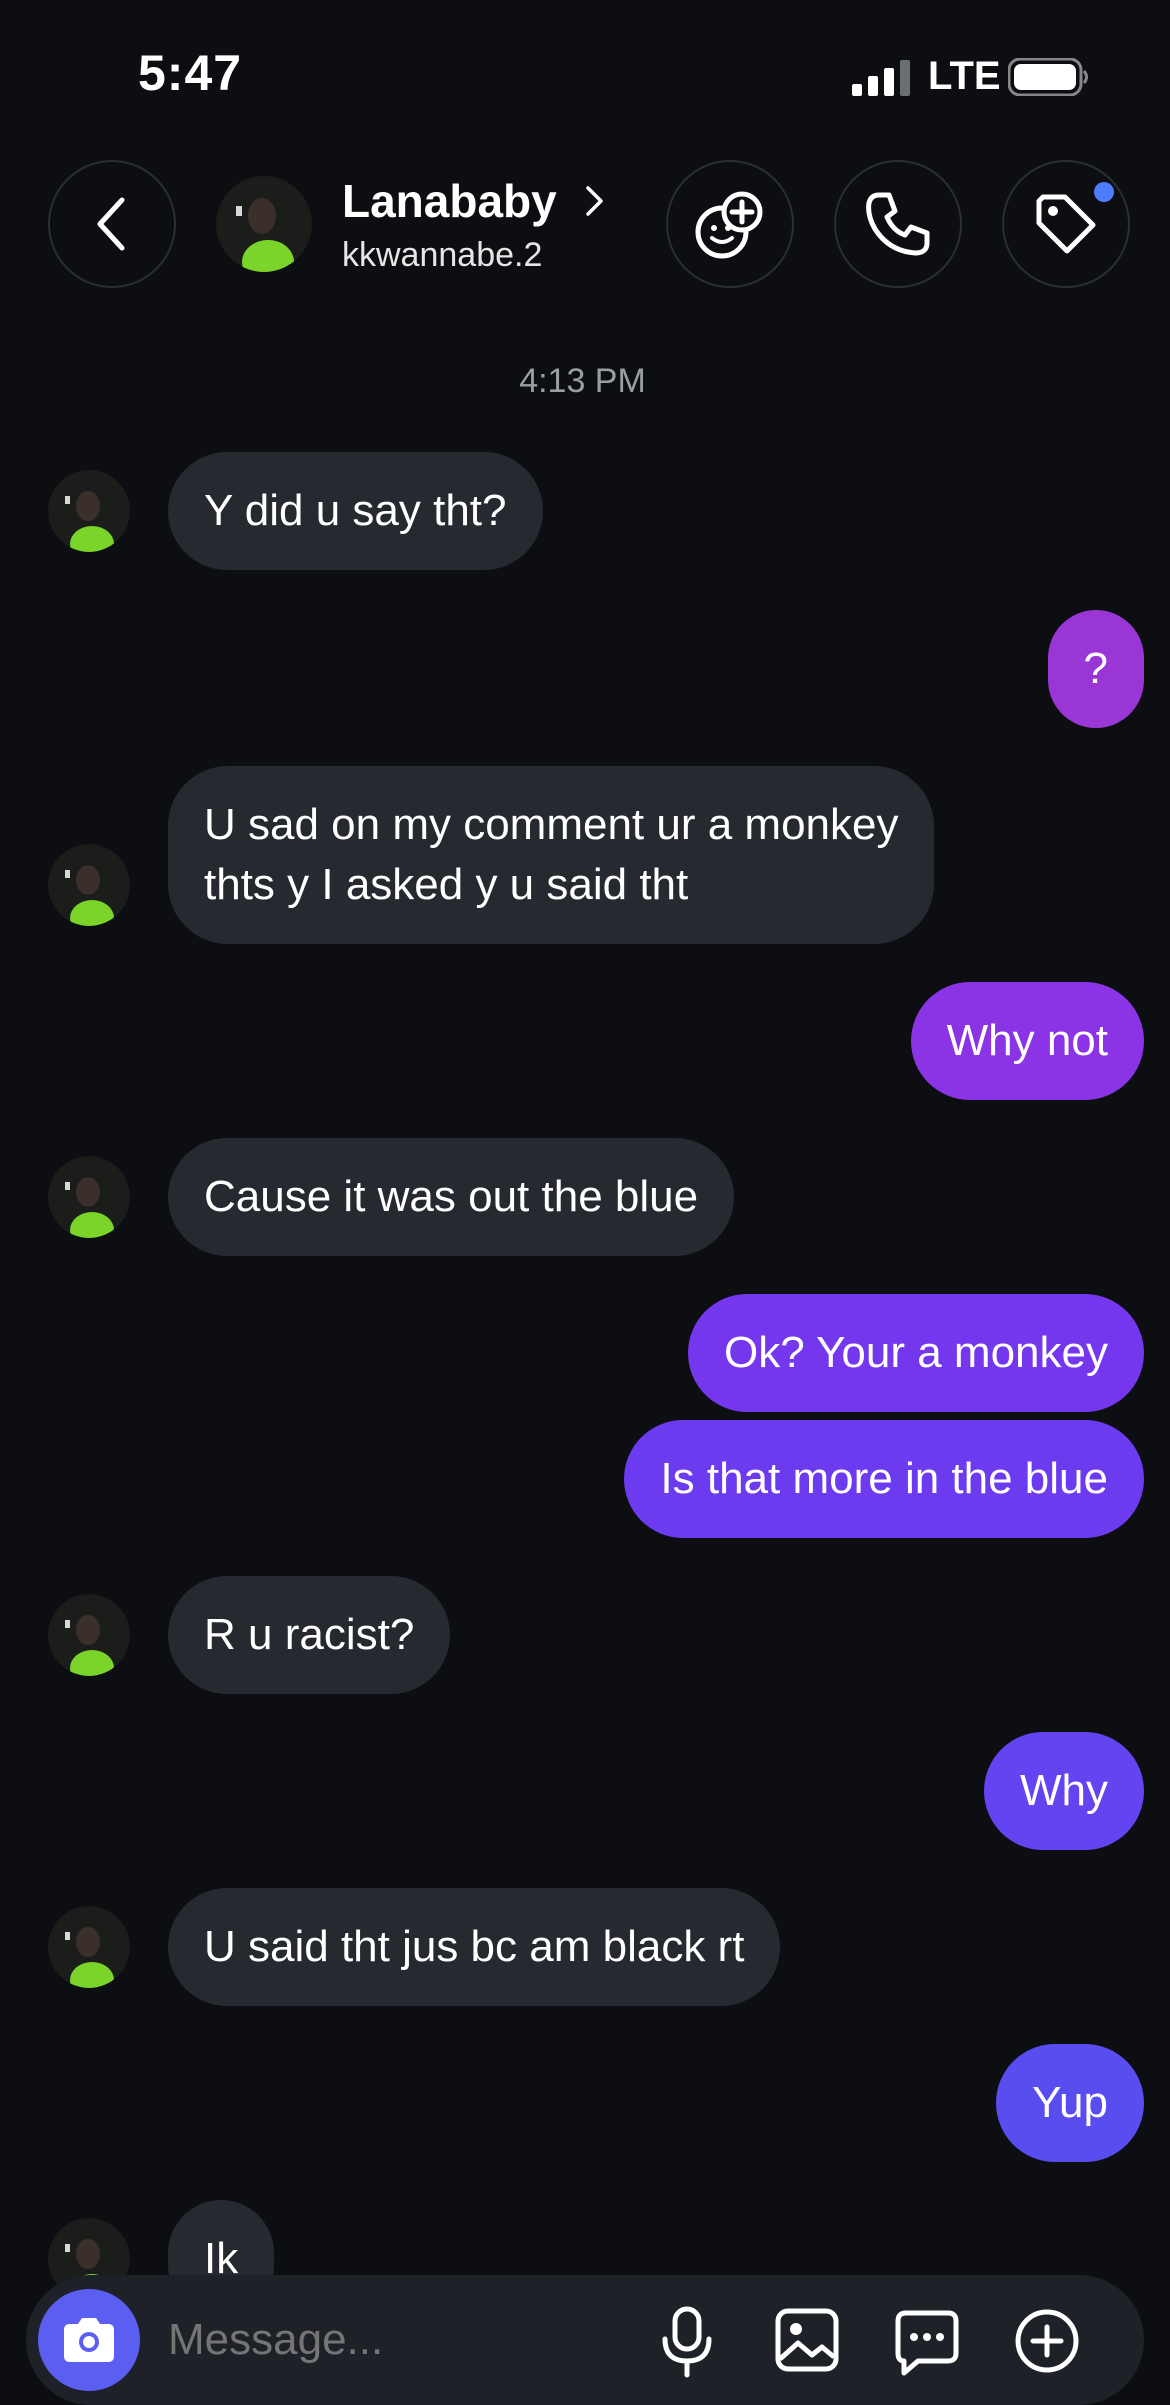  Describe the element at coordinates (1047, 2341) in the screenshot. I see `add-icon` at that location.